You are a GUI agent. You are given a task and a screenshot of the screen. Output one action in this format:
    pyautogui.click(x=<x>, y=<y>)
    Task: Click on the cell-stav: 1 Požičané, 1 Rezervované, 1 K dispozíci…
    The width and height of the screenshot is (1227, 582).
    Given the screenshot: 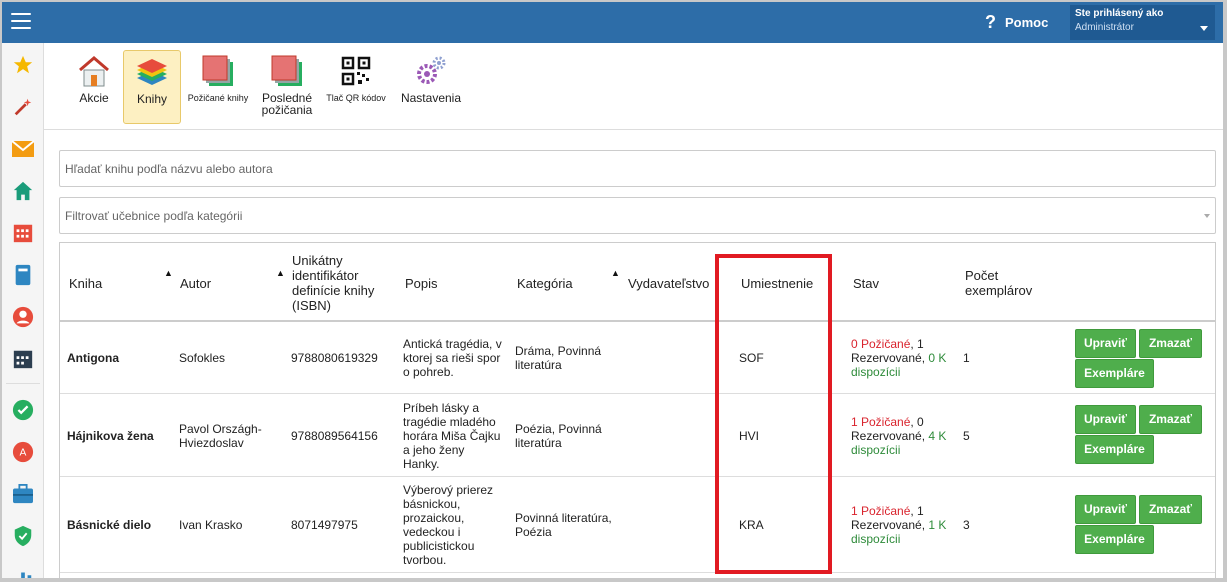 What is the action you would take?
    pyautogui.click(x=898, y=525)
    